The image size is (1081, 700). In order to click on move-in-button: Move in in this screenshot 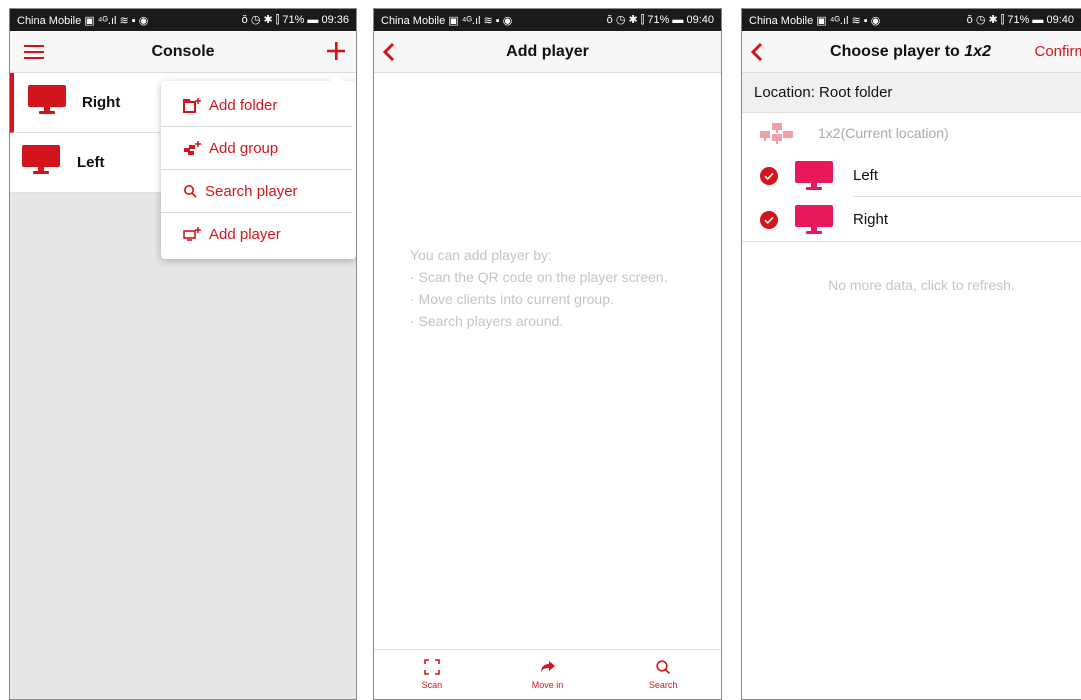, I will do `click(548, 674)`.